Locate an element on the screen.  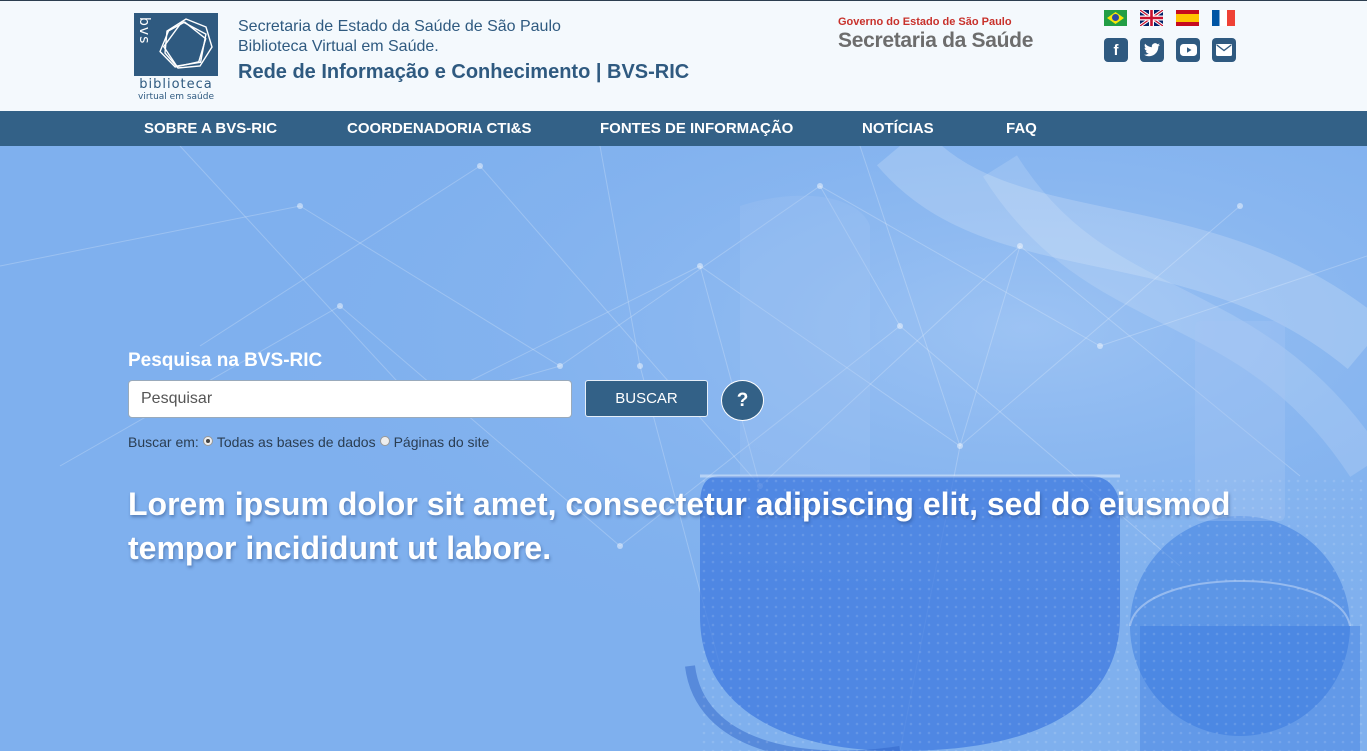
search-help-button: ? is located at coordinates (742, 400).